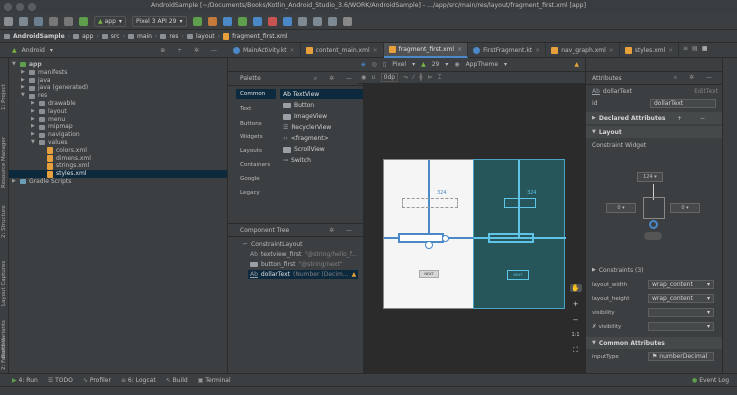 The width and height of the screenshot is (737, 395). I want to click on build-hammer-icon, so click(83, 21).